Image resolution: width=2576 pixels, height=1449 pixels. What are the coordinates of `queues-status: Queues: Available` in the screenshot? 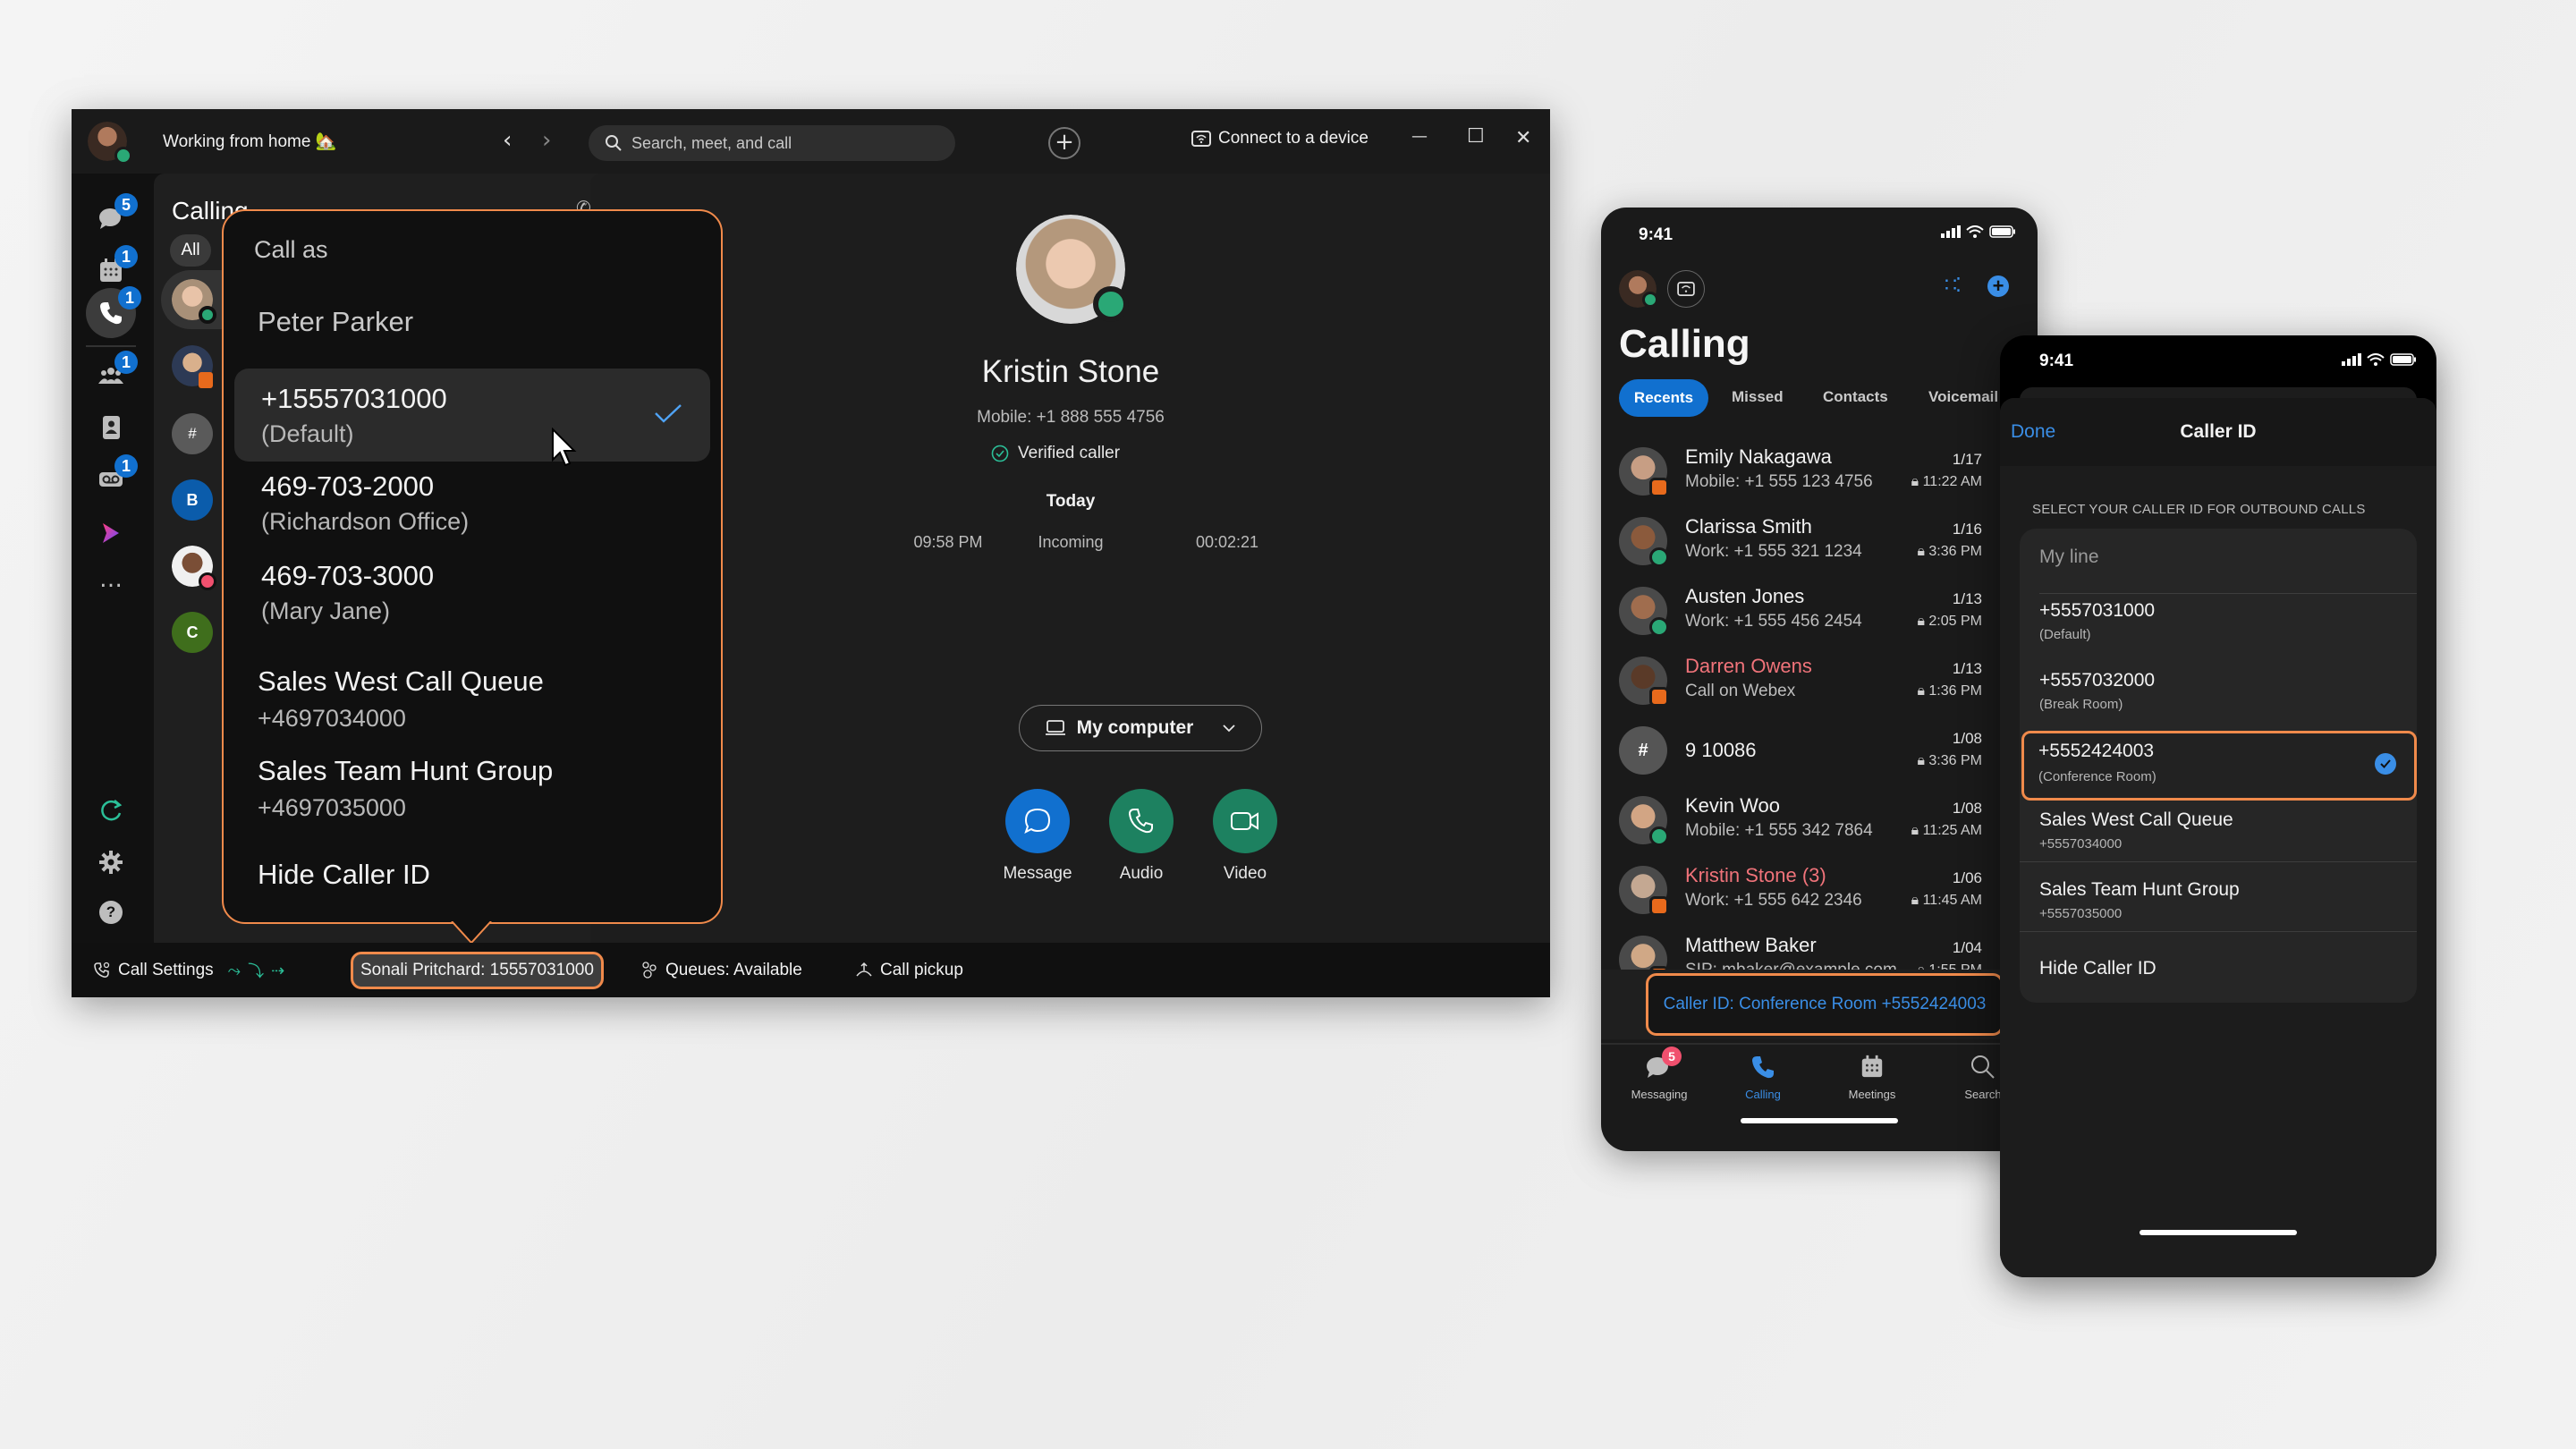 It's located at (721, 970).